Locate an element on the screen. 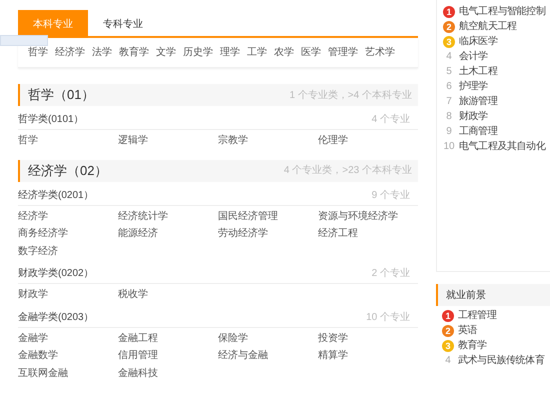 This screenshot has height=413, width=550. group-title: 经济学类(0201） is located at coordinates (56, 195).